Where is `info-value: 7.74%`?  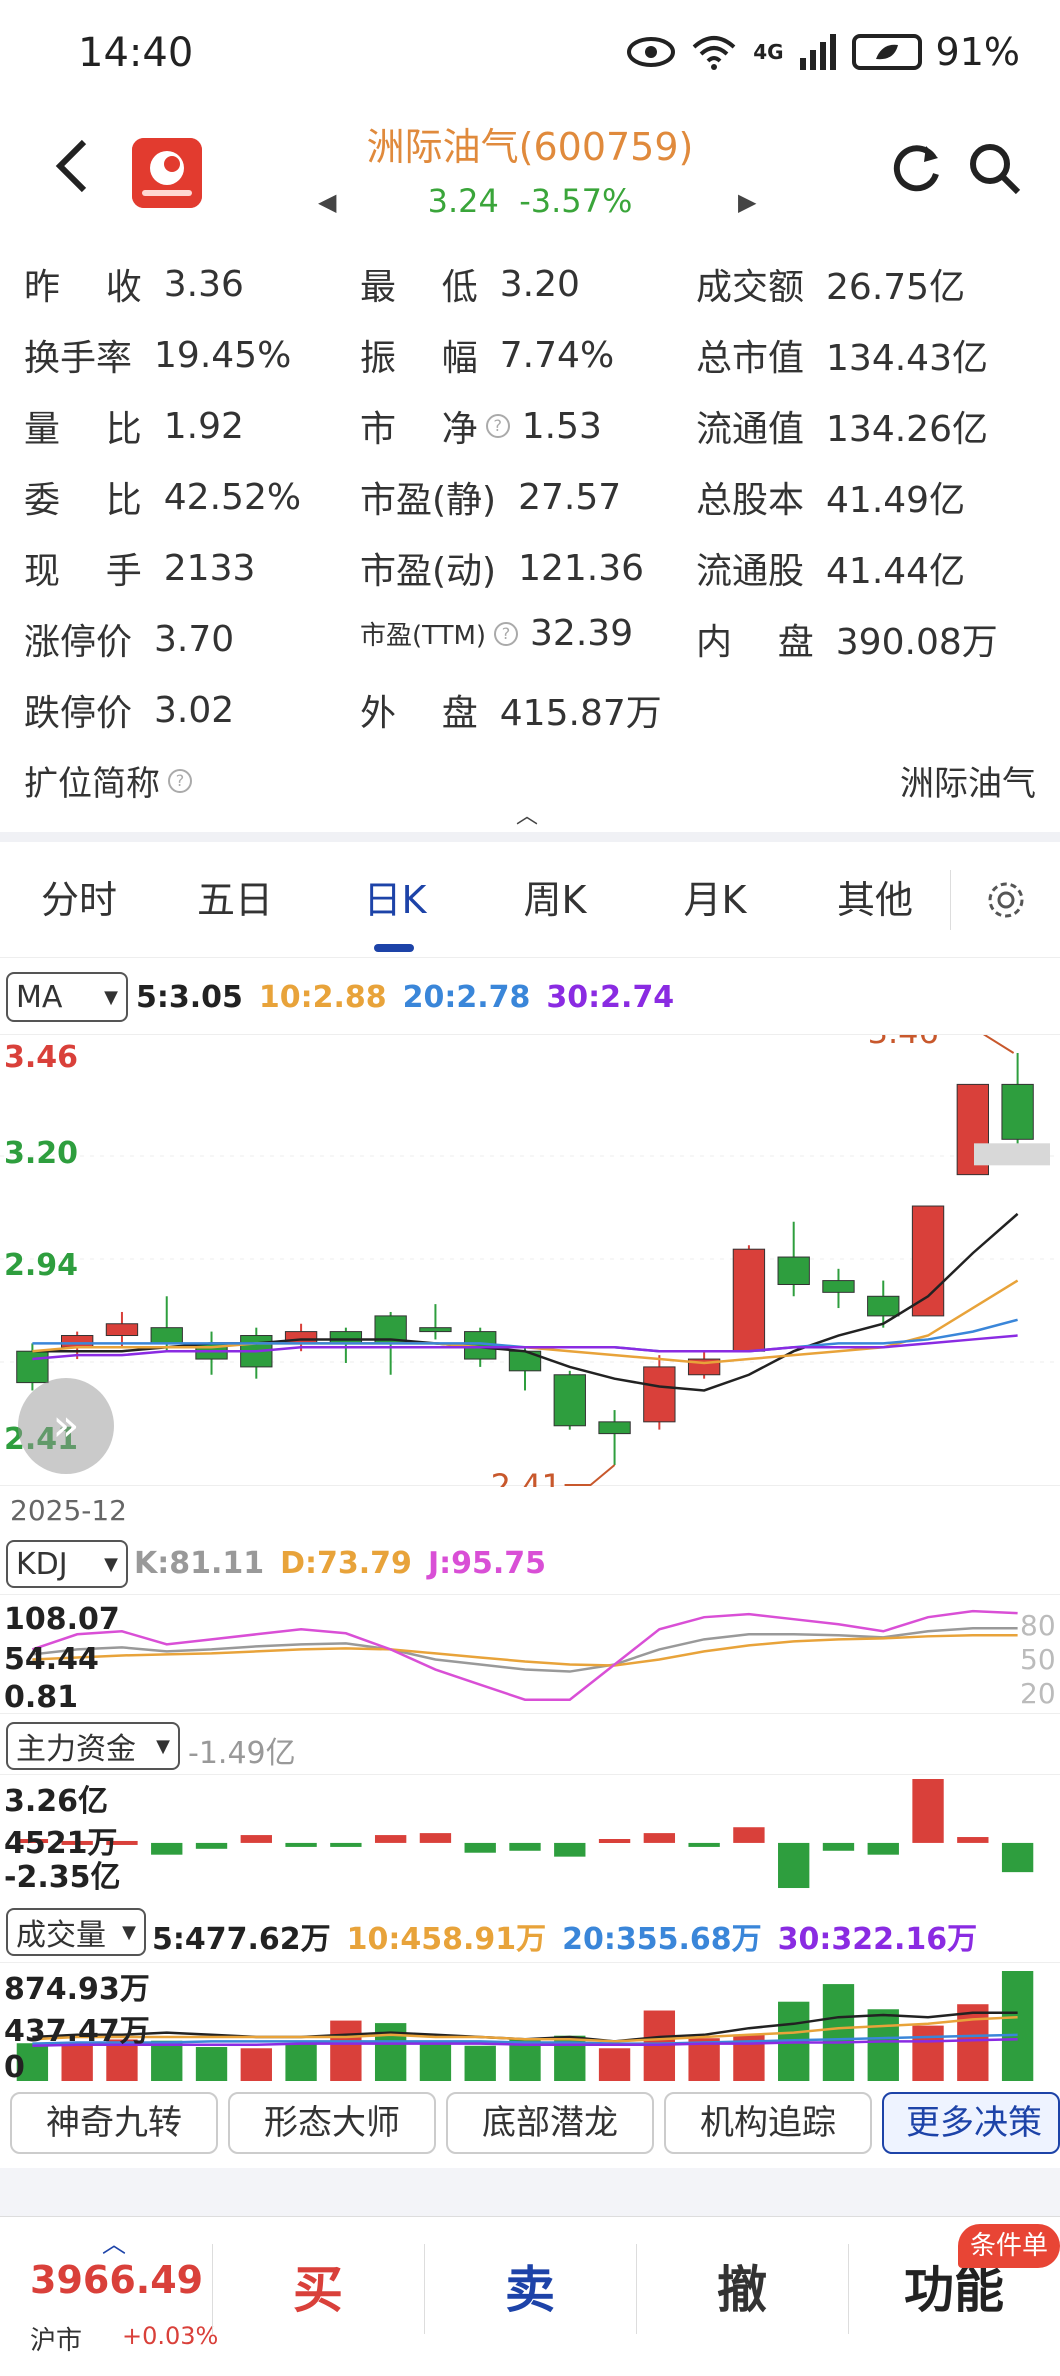 info-value: 7.74% is located at coordinates (557, 355).